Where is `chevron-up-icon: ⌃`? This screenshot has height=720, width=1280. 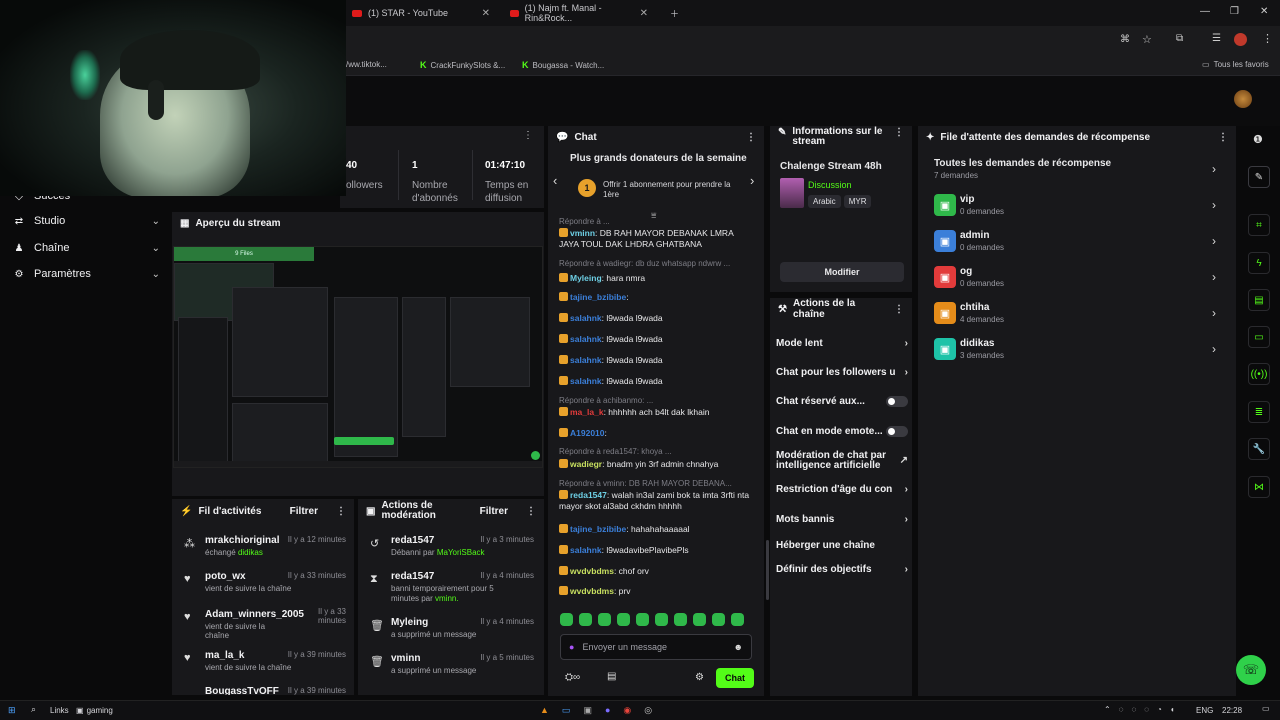
chevron-up-icon: ⌃ is located at coordinates (1107, 709).